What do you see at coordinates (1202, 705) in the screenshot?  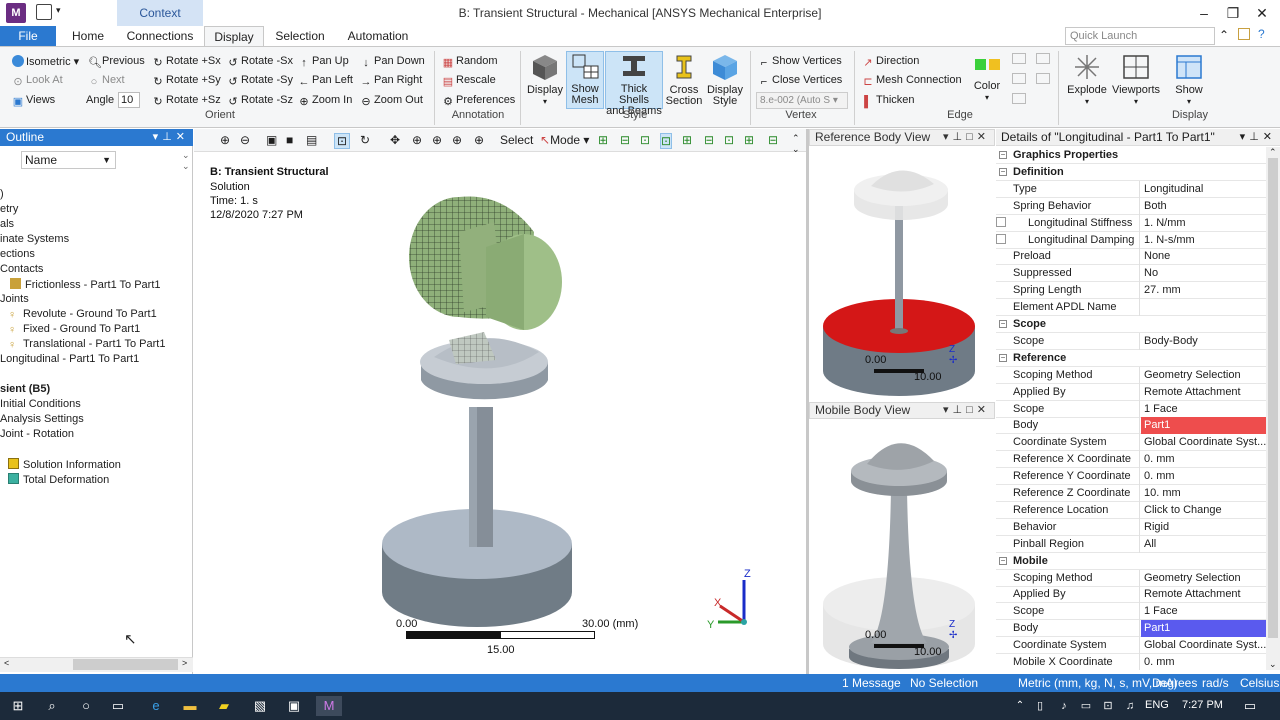 I see `taskbar-clock: 7:27 PM` at bounding box center [1202, 705].